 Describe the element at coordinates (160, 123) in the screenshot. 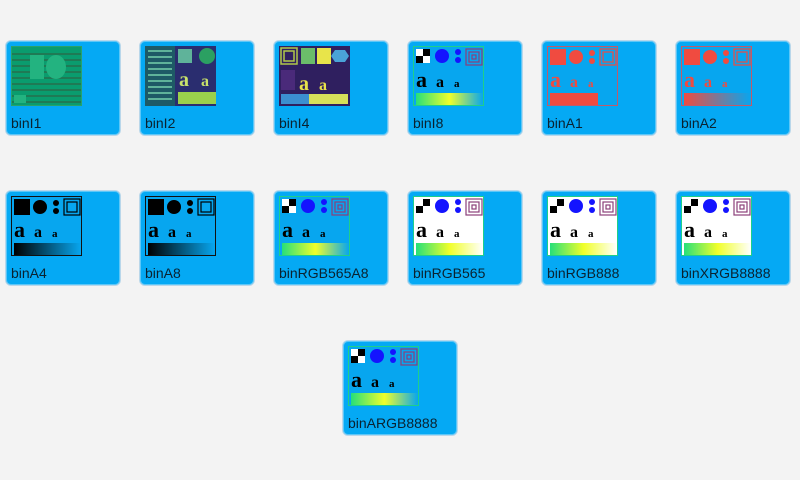

I see `tile-label: binI2` at that location.